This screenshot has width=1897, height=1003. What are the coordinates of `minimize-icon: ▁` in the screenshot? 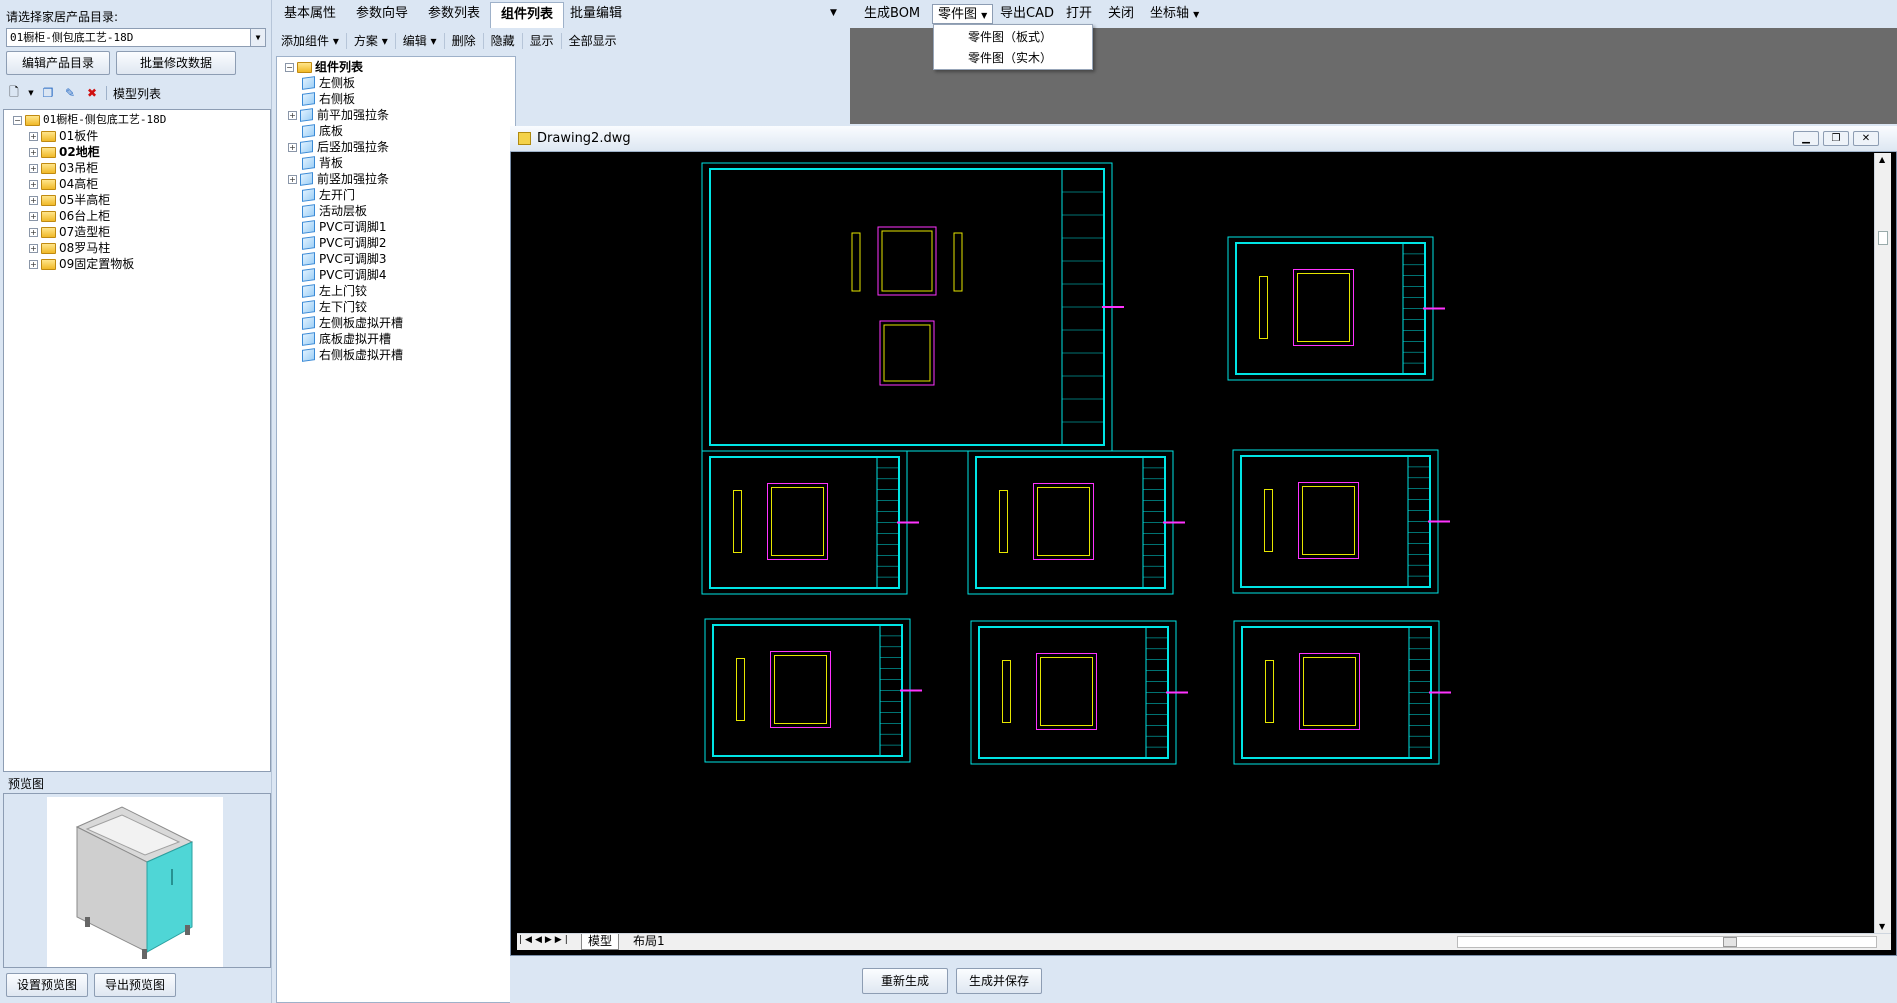 It's located at (1806, 138).